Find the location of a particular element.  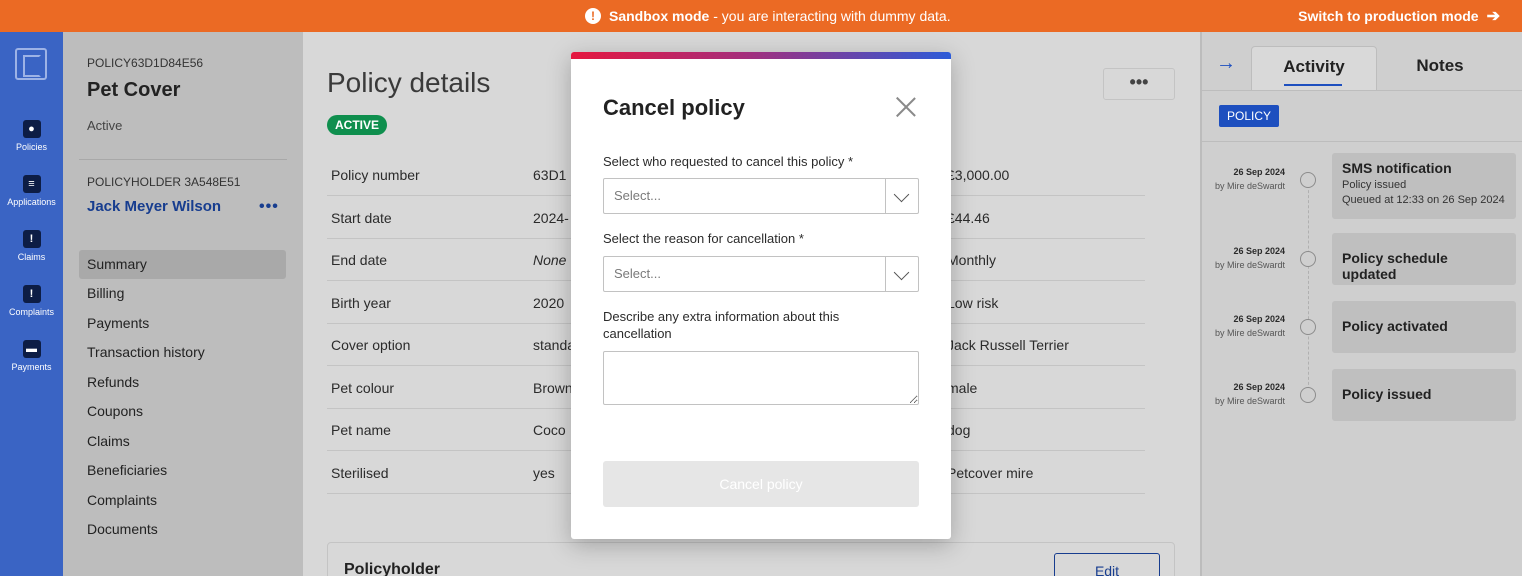

menu-item-summary: Summary is located at coordinates (182, 264).